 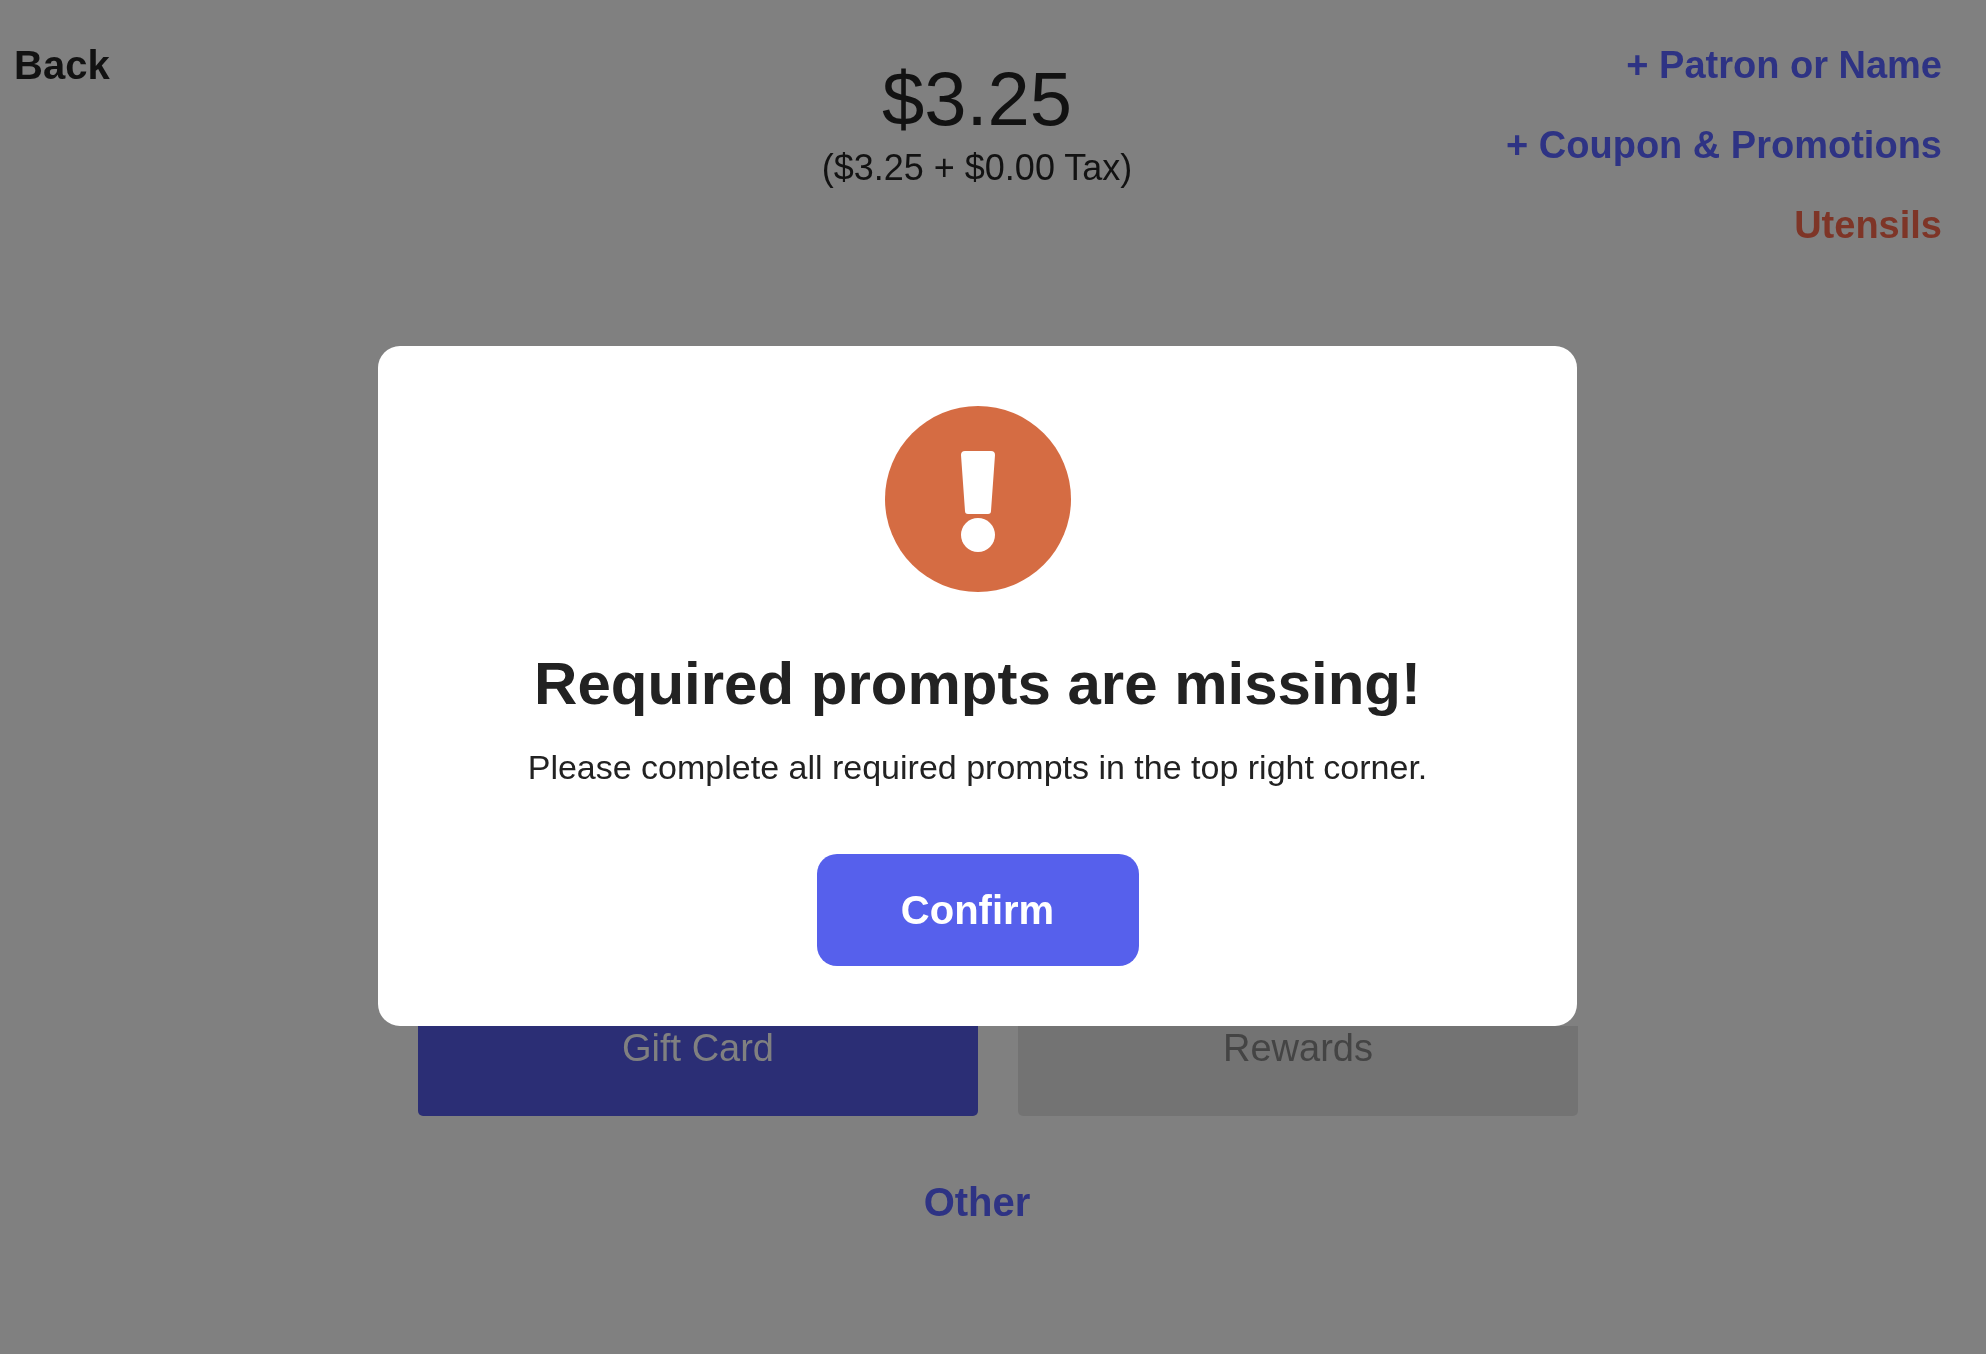 I want to click on confirm-button: Confirm, so click(x=977, y=910).